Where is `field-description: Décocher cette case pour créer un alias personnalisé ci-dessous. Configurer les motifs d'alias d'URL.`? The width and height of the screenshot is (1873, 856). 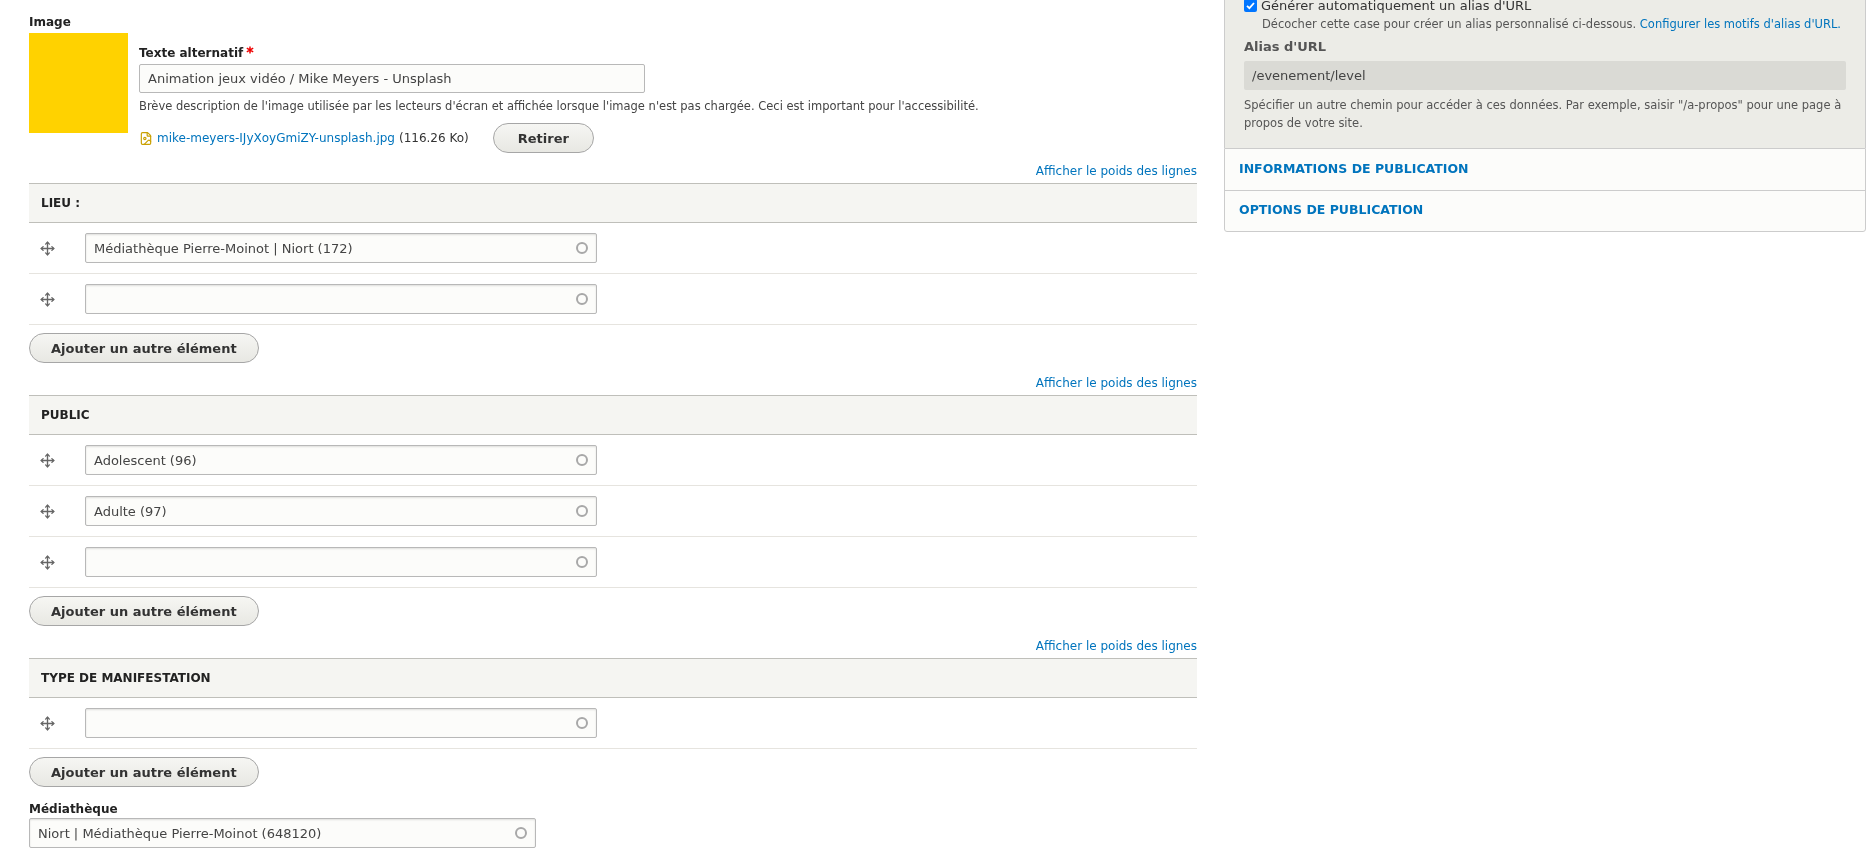 field-description: Décocher cette case pour créer un alias personnalisé ci-dessous. Configurer les motifs d'alias d'URL. is located at coordinates (1552, 24).